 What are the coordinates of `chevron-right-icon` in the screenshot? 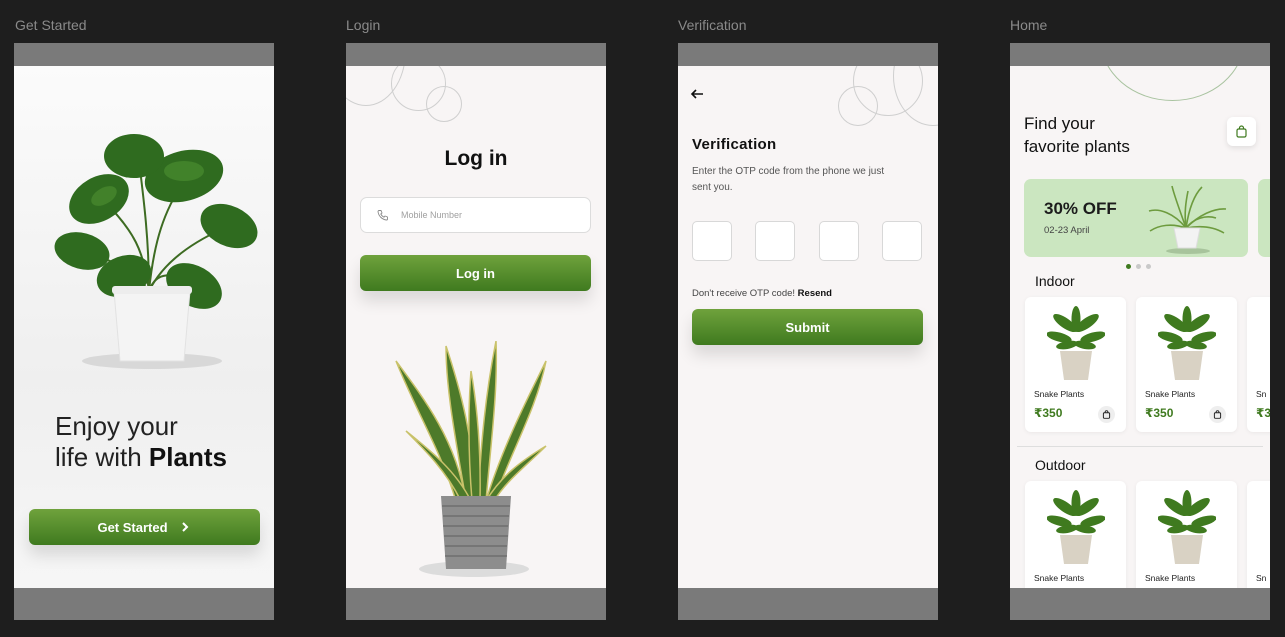 It's located at (184, 527).